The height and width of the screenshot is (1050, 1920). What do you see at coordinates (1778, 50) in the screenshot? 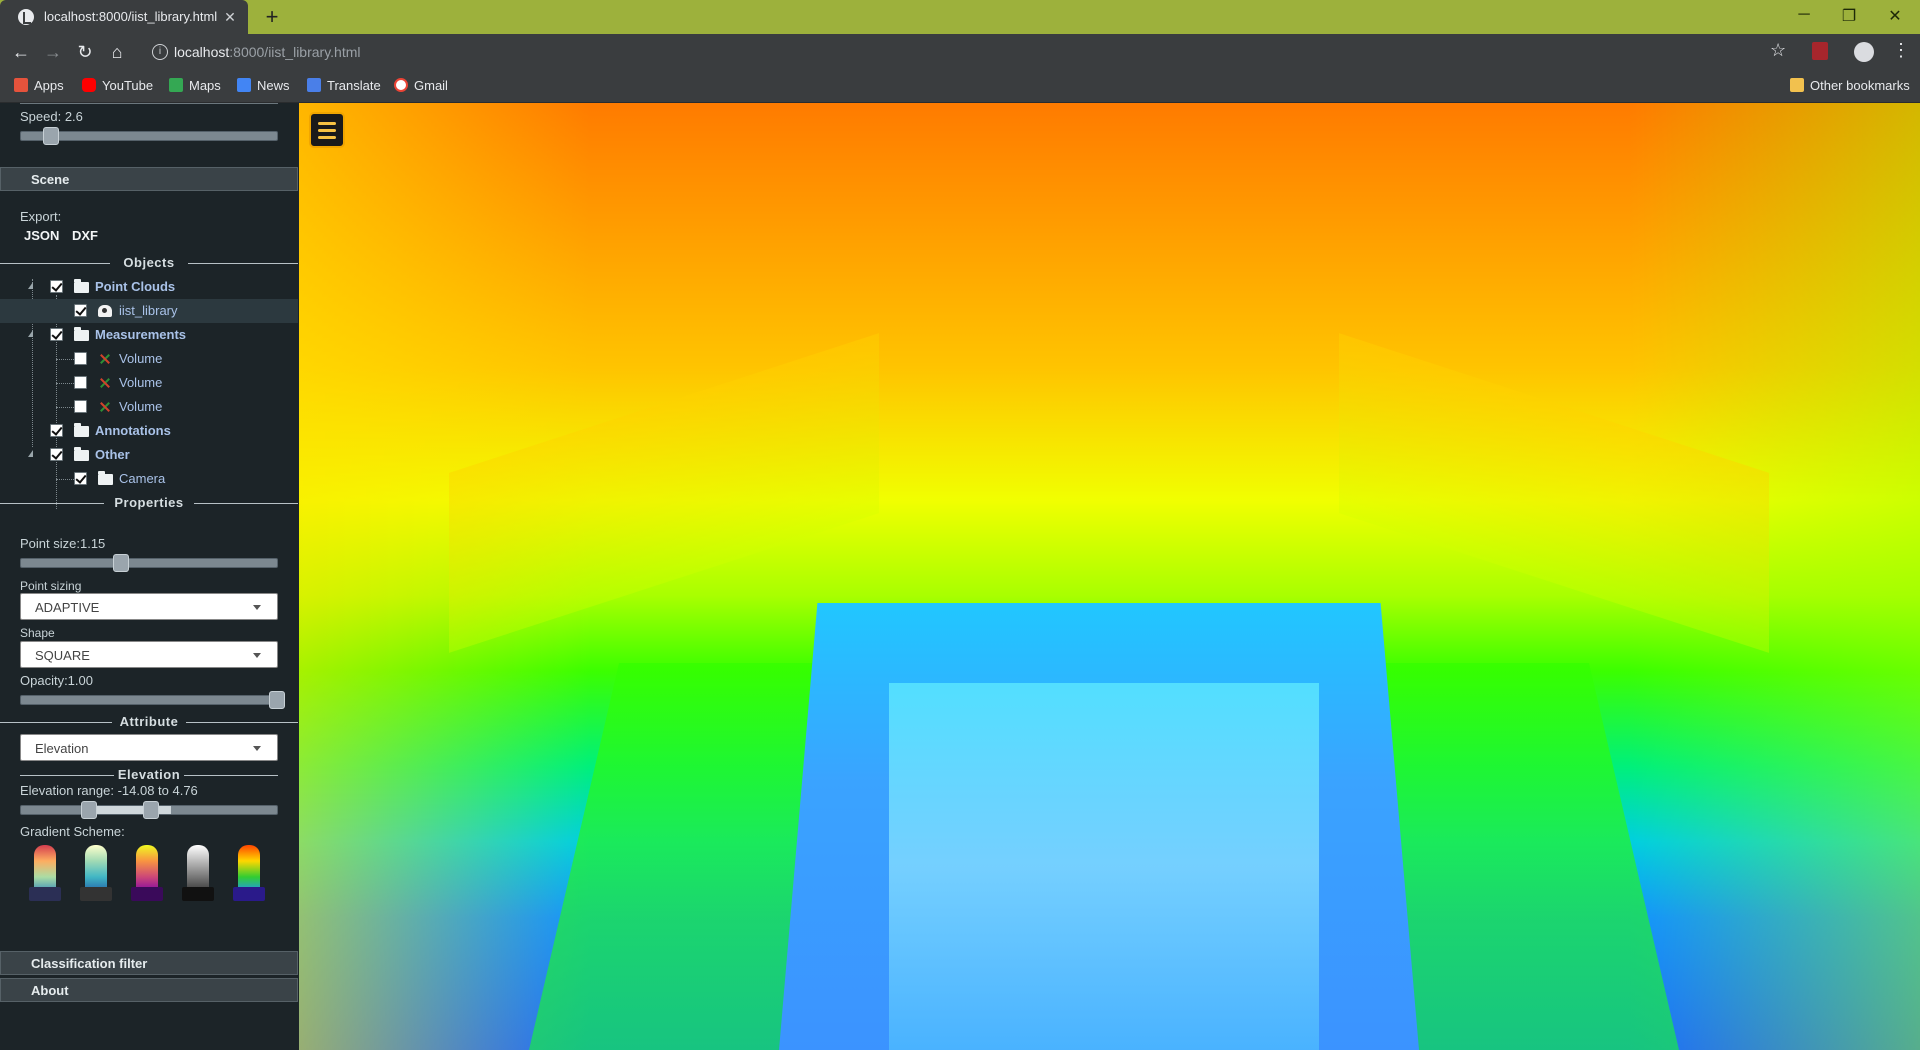
I see `bookmark-star-icon: ☆` at bounding box center [1778, 50].